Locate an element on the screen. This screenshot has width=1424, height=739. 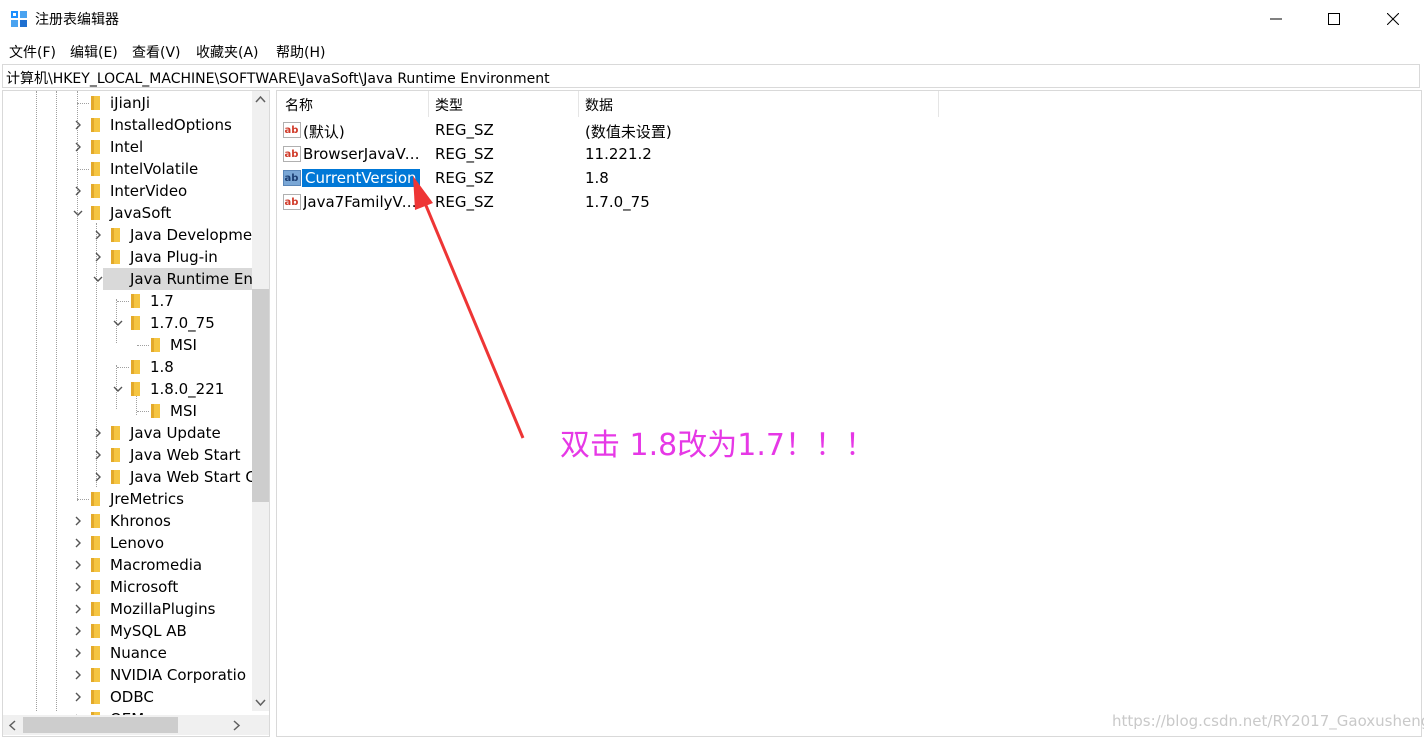
tree-item-label: MSI is located at coordinates (183, 345).